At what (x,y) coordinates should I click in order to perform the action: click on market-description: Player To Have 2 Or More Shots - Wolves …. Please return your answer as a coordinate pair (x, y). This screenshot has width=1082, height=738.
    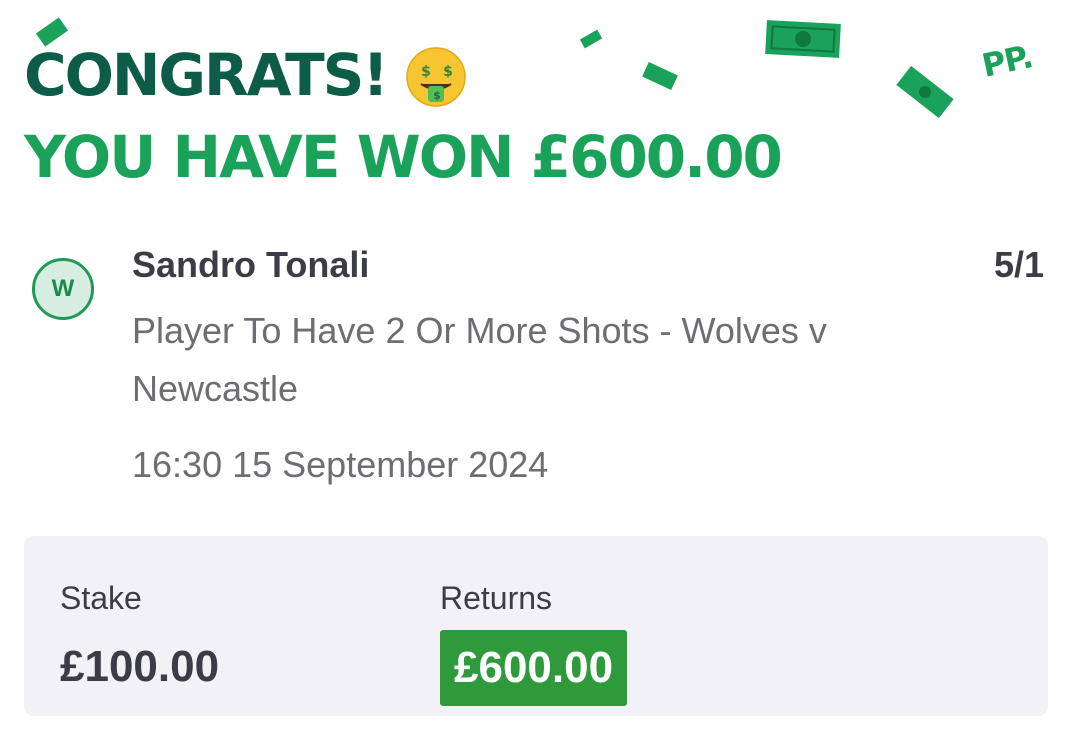
    Looking at the image, I should click on (479, 359).